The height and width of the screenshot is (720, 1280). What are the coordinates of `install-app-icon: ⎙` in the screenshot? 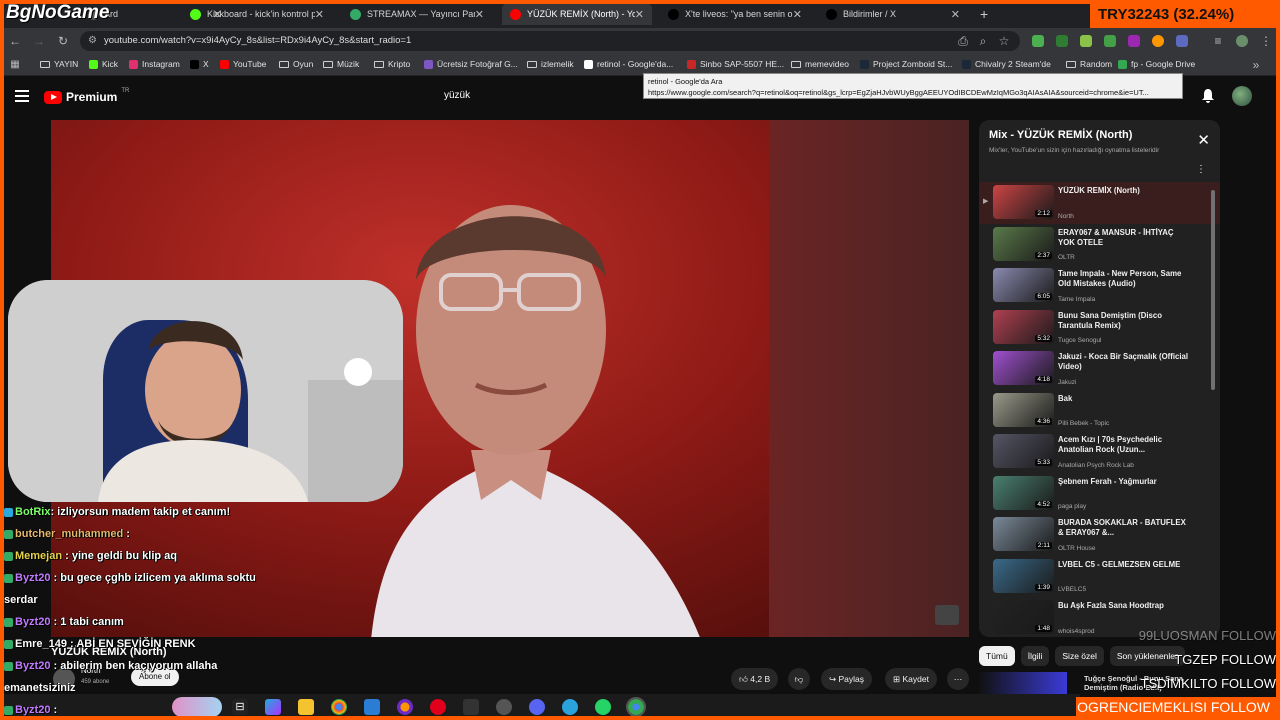 It's located at (963, 41).